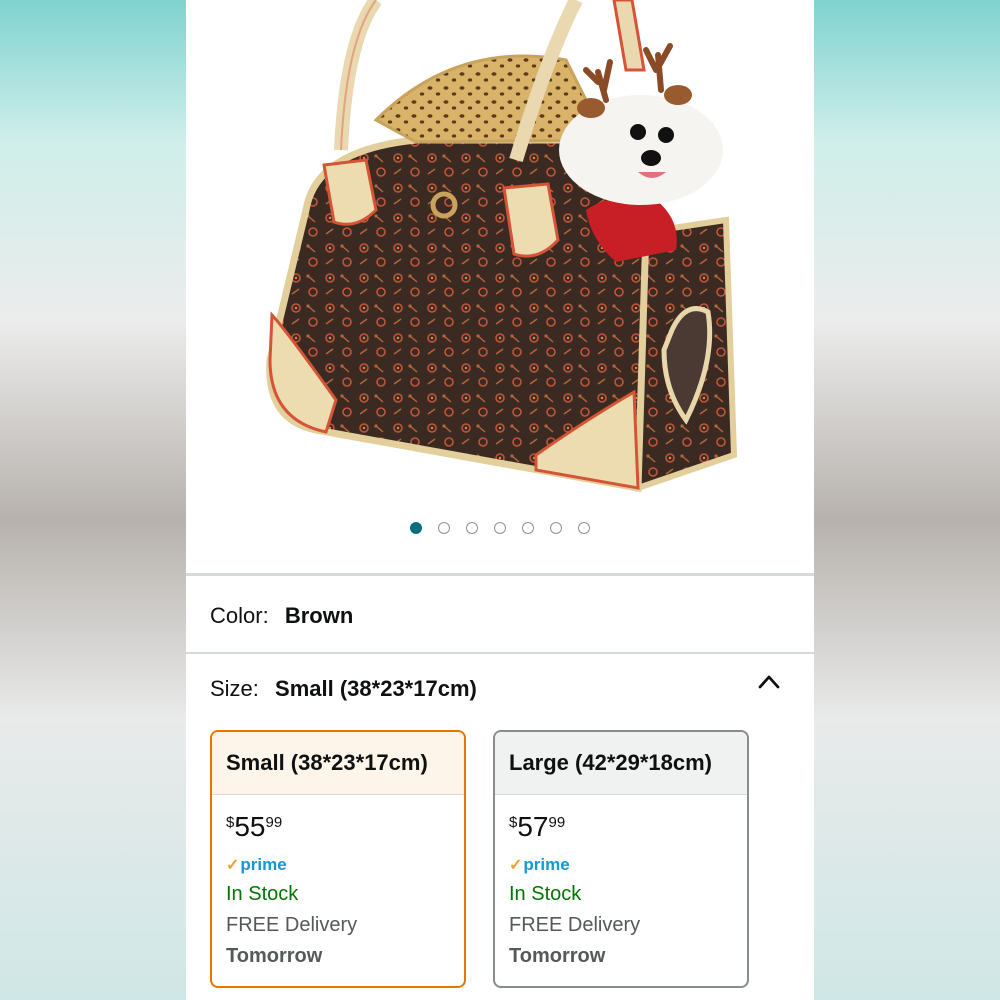 This screenshot has height=1000, width=1000. I want to click on size-value: Small (38*23*17cm), so click(376, 688).